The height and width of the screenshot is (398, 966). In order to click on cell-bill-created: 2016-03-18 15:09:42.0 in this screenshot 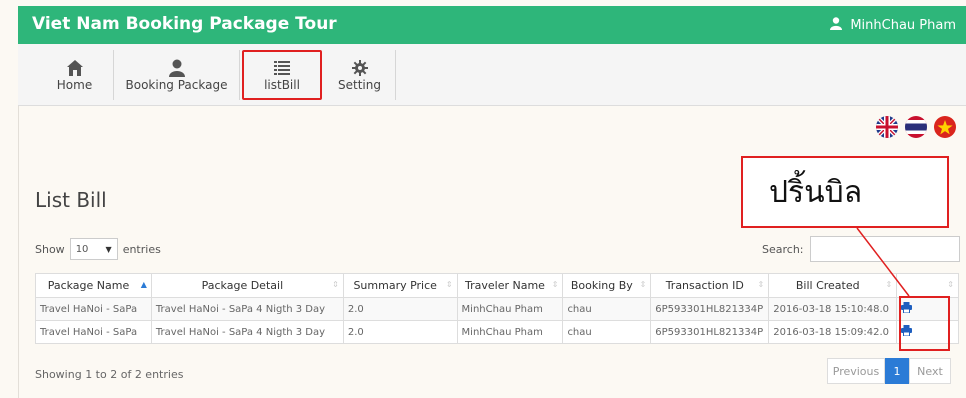, I will do `click(833, 332)`.